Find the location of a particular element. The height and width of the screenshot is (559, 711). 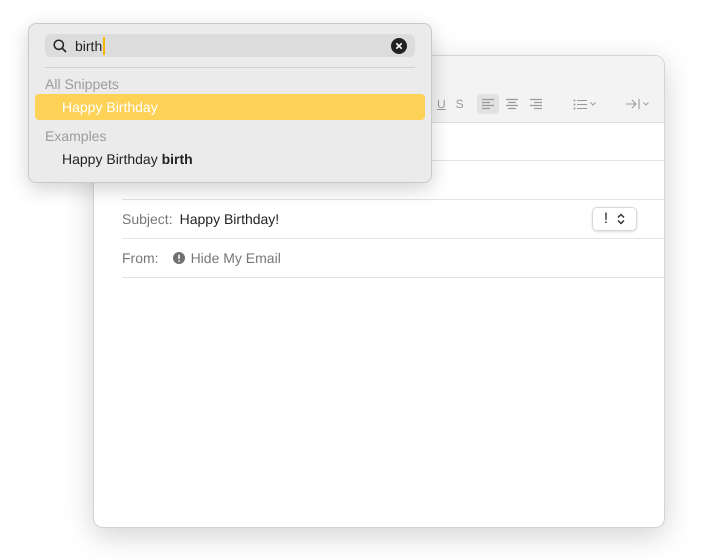

exclamation-circle-icon is located at coordinates (178, 258).